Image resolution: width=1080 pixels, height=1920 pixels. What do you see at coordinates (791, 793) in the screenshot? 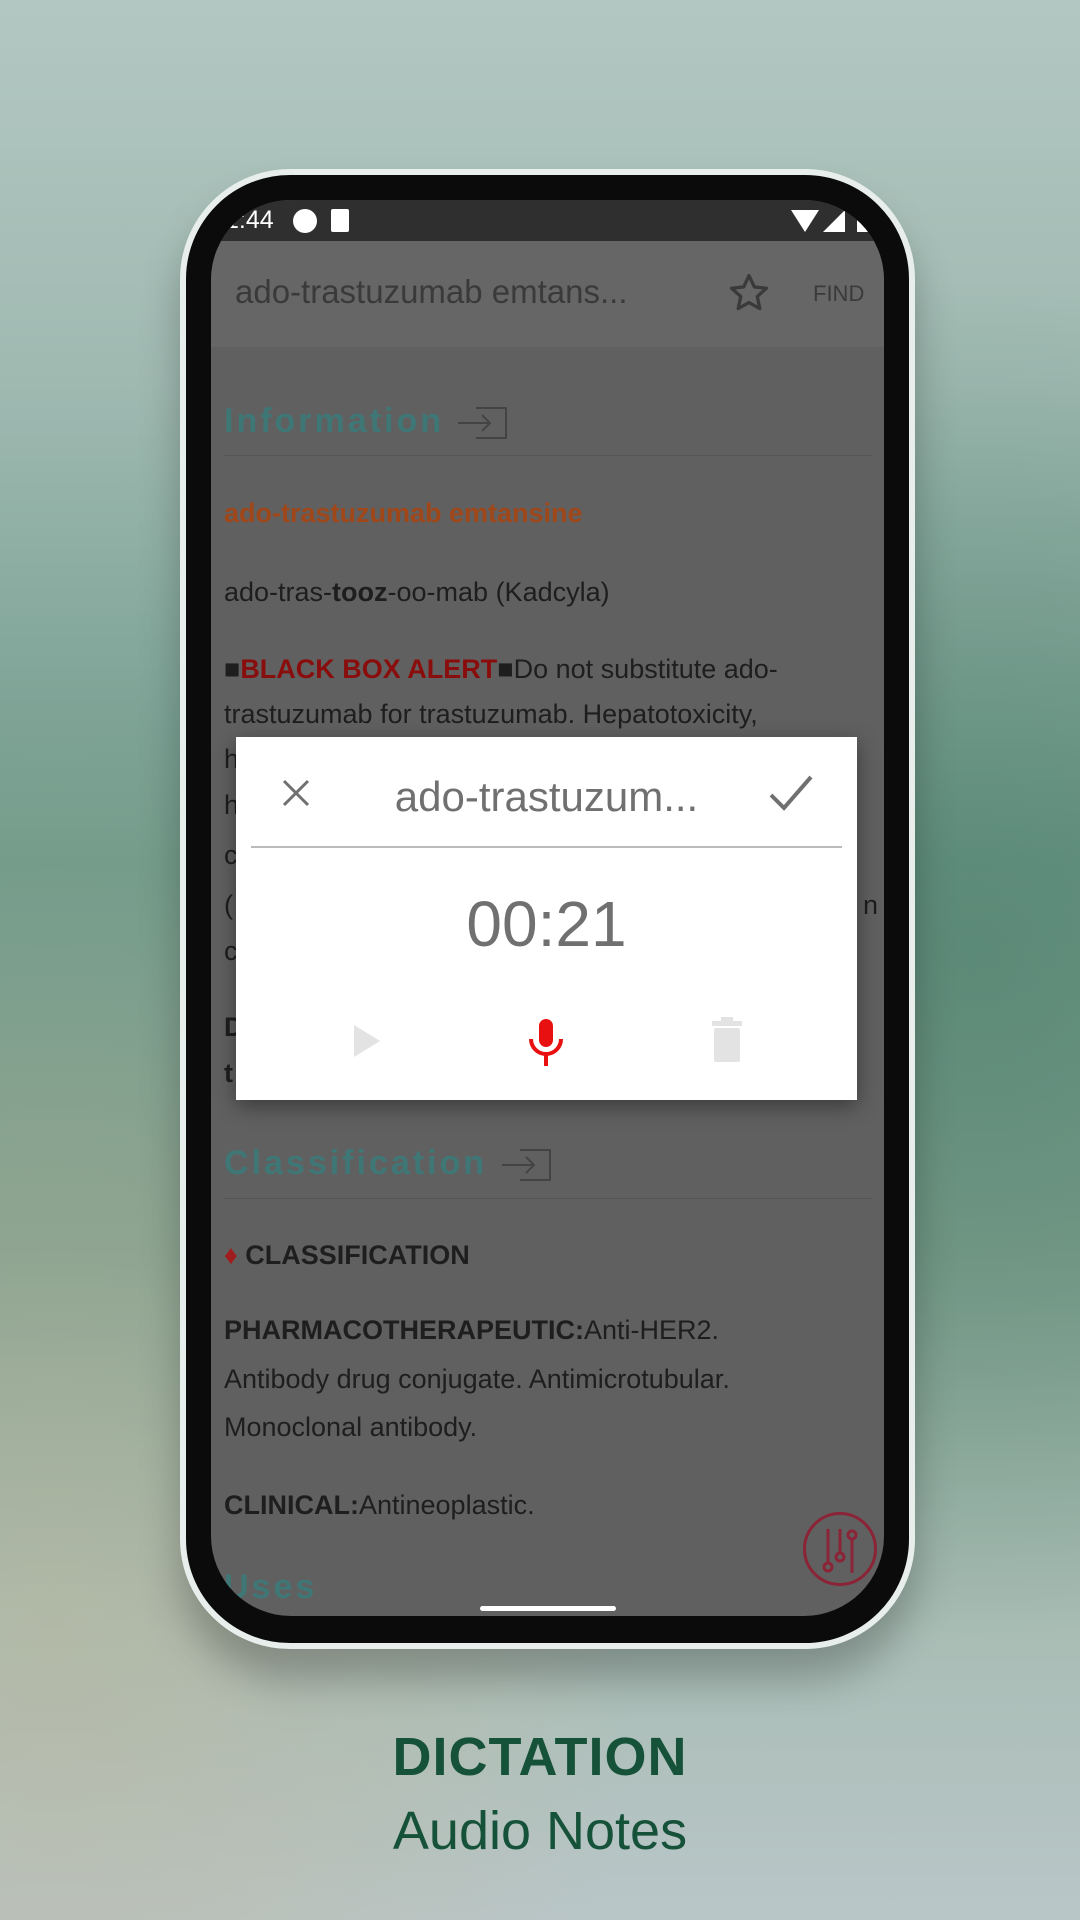
I see `check-icon` at bounding box center [791, 793].